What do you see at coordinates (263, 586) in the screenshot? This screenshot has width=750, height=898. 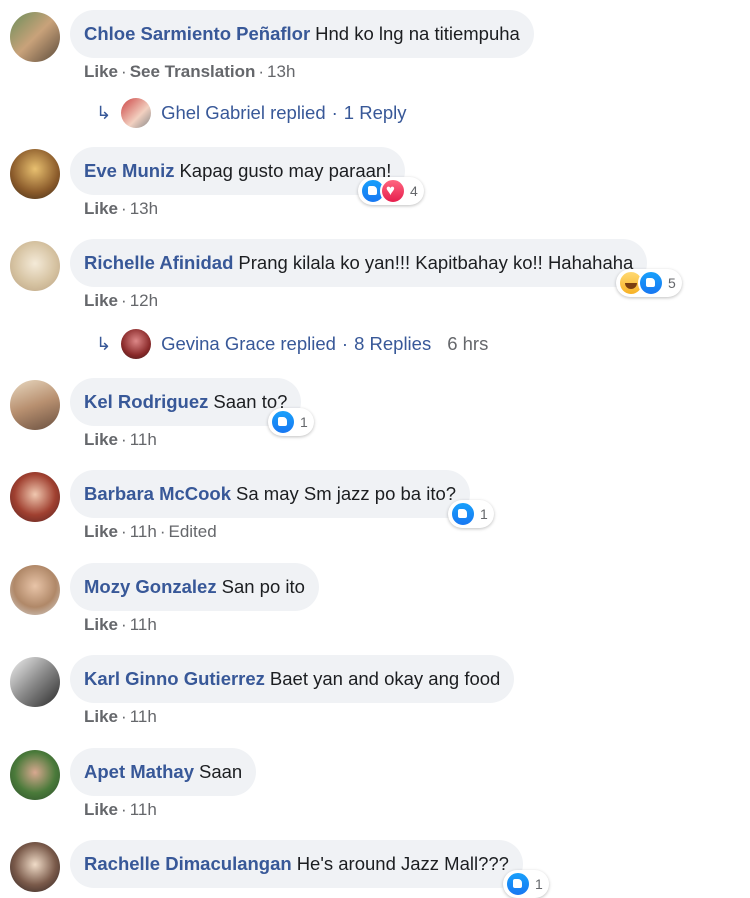 I see `comment-text: San po ito` at bounding box center [263, 586].